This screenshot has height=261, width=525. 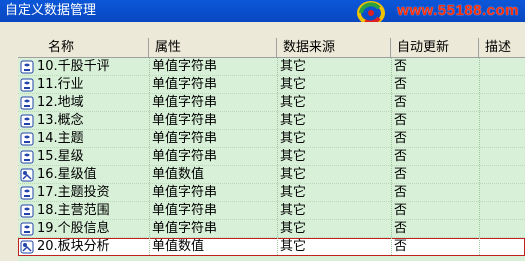 What do you see at coordinates (27, 247) in the screenshot?
I see `number-field-icon` at bounding box center [27, 247].